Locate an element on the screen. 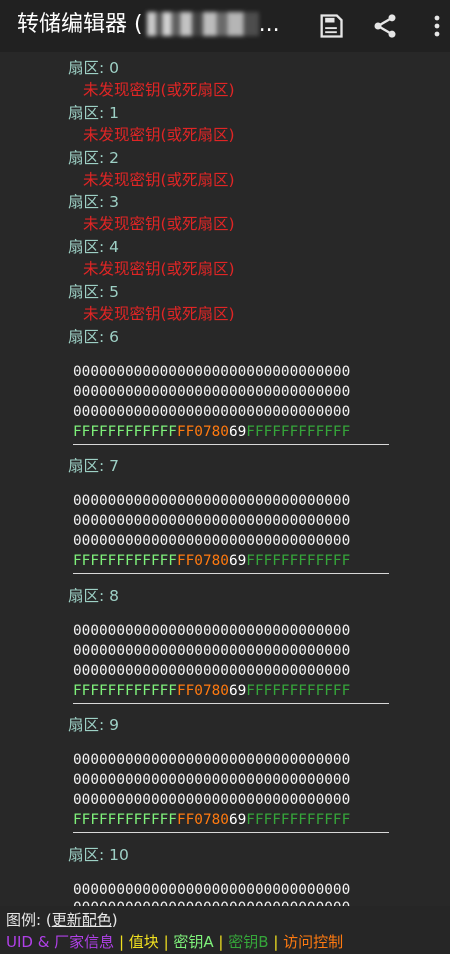 Image resolution: width=450 pixels, height=954 pixels. save-icon is located at coordinates (331, 26).